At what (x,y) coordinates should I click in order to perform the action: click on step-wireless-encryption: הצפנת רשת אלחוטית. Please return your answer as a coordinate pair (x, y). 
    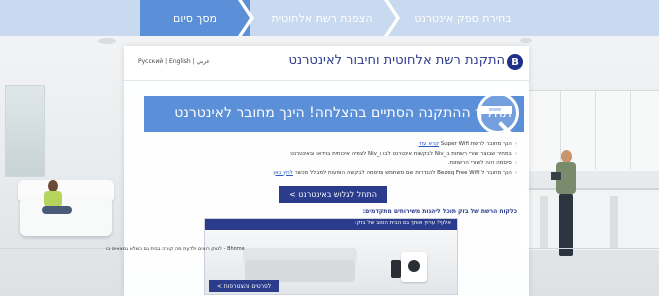
    Looking at the image, I should click on (322, 18).